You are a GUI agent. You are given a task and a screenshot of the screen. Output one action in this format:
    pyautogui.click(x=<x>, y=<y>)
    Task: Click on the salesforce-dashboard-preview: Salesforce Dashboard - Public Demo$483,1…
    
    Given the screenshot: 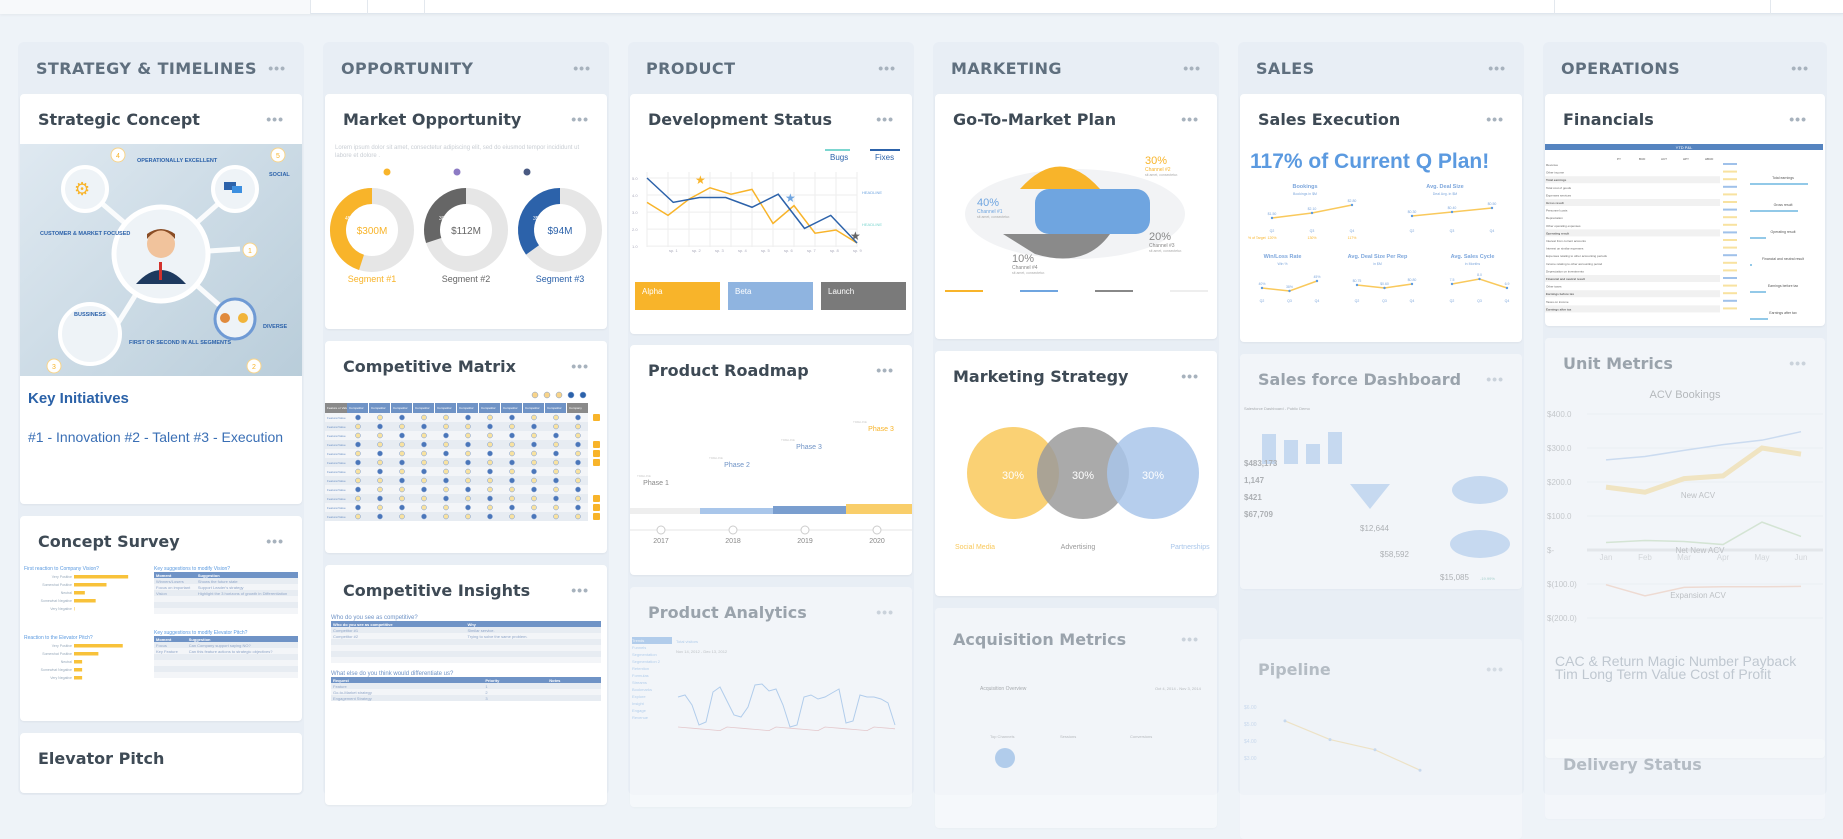 What is the action you would take?
    pyautogui.click(x=1381, y=496)
    